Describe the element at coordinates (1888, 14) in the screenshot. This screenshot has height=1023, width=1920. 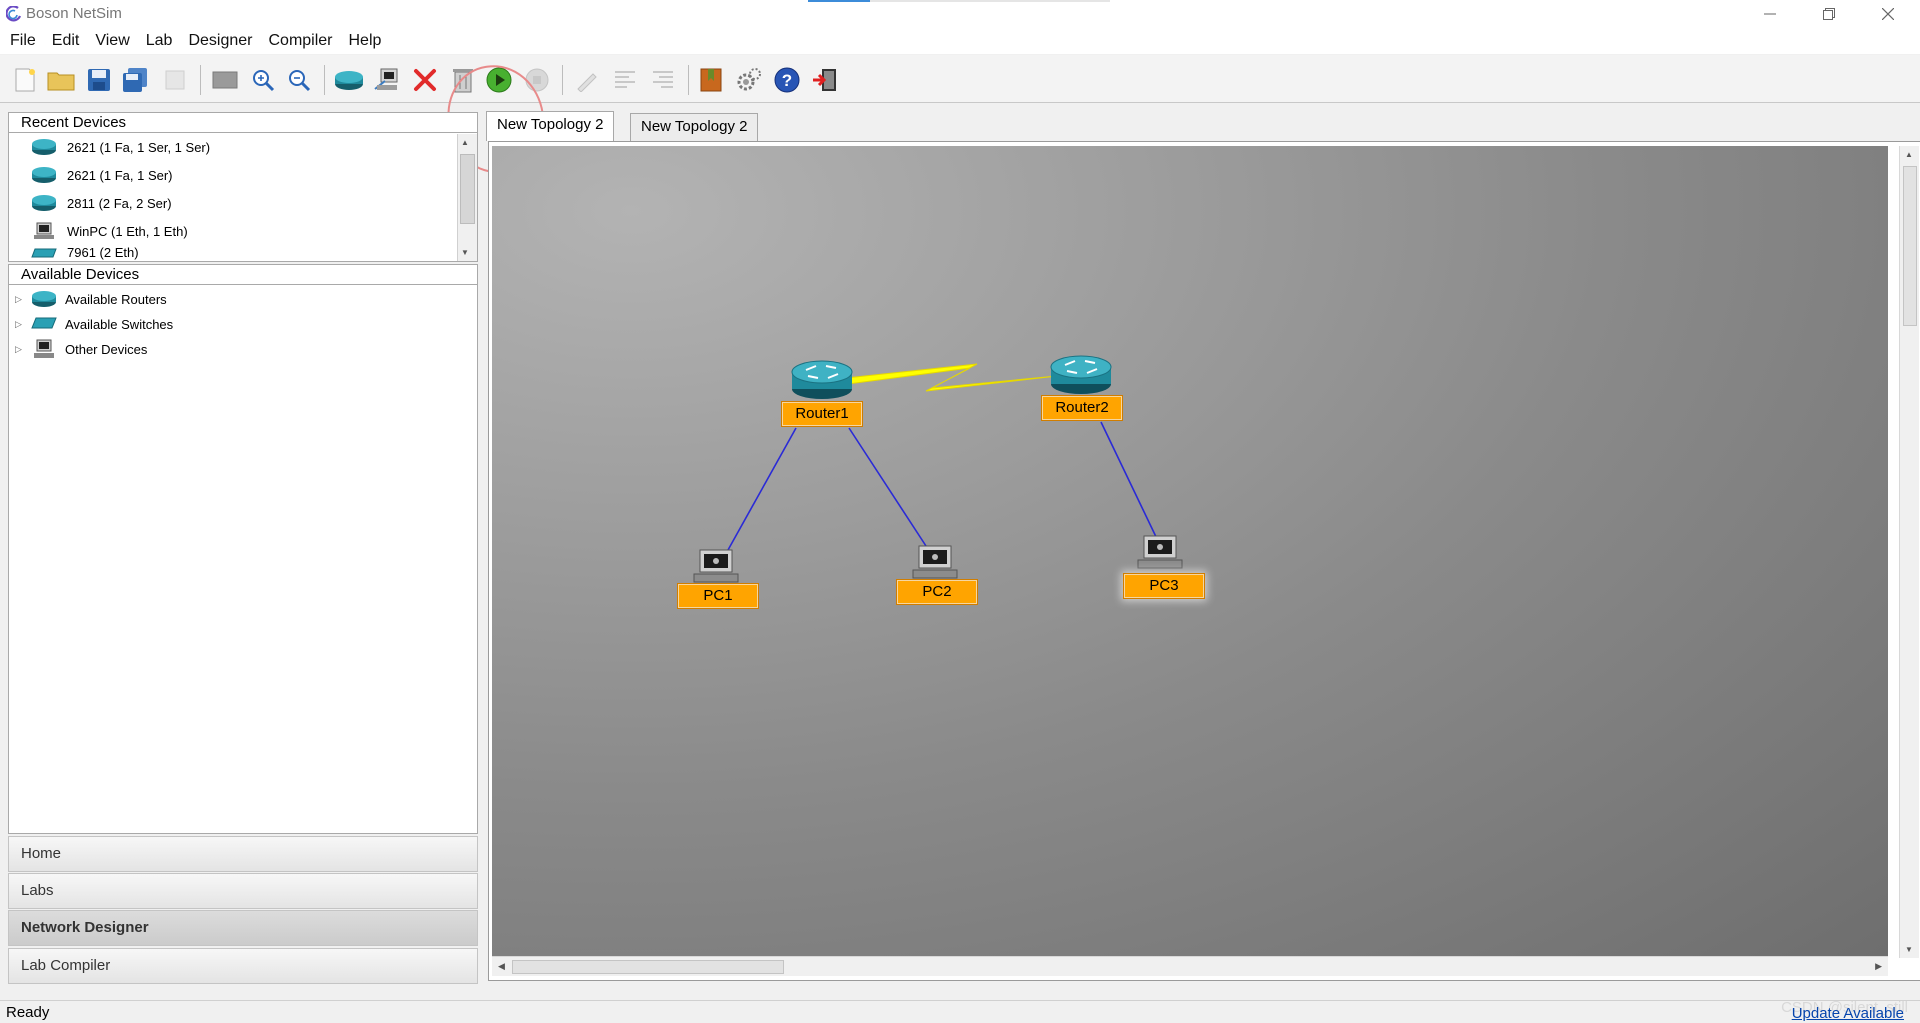
I see `close-button` at that location.